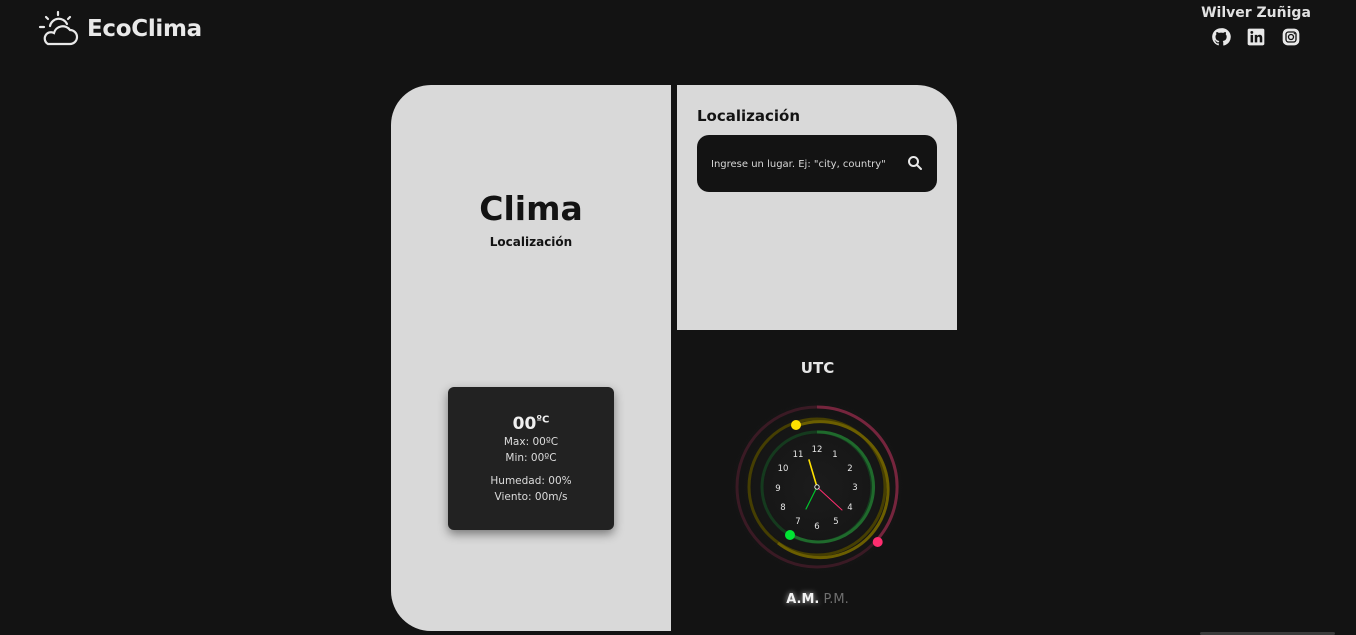 The image size is (1356, 635). What do you see at coordinates (849, 508) in the screenshot?
I see `clock-number-4: 4` at bounding box center [849, 508].